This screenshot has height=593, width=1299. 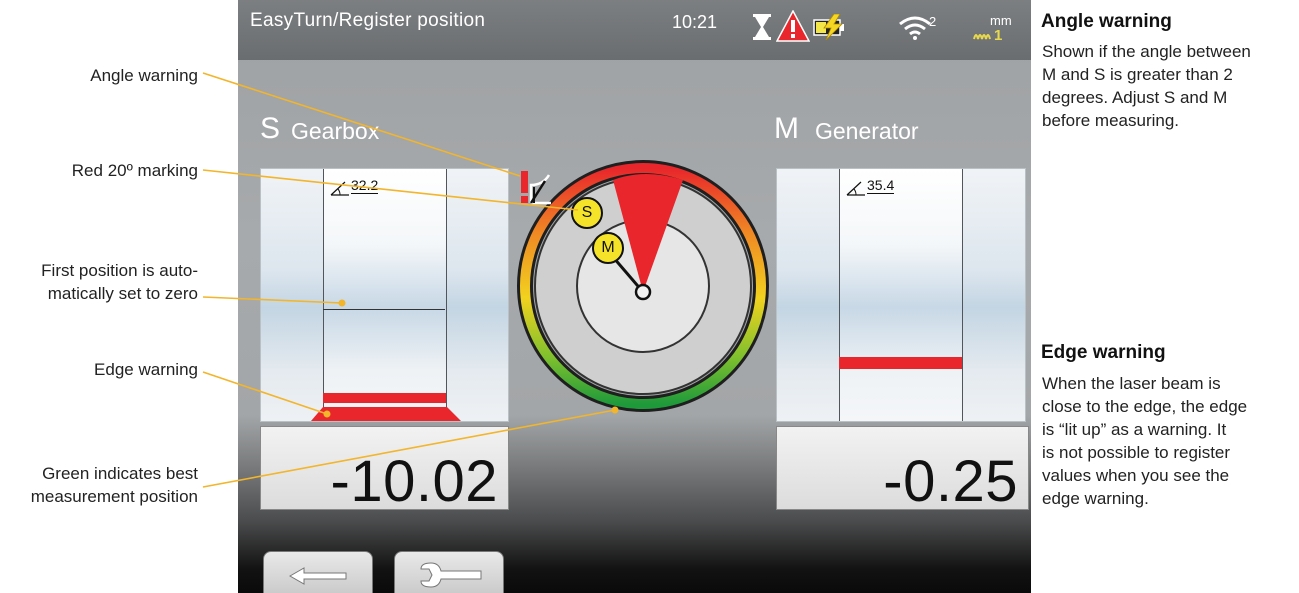 I want to click on s-detector-center, so click(x=385, y=295).